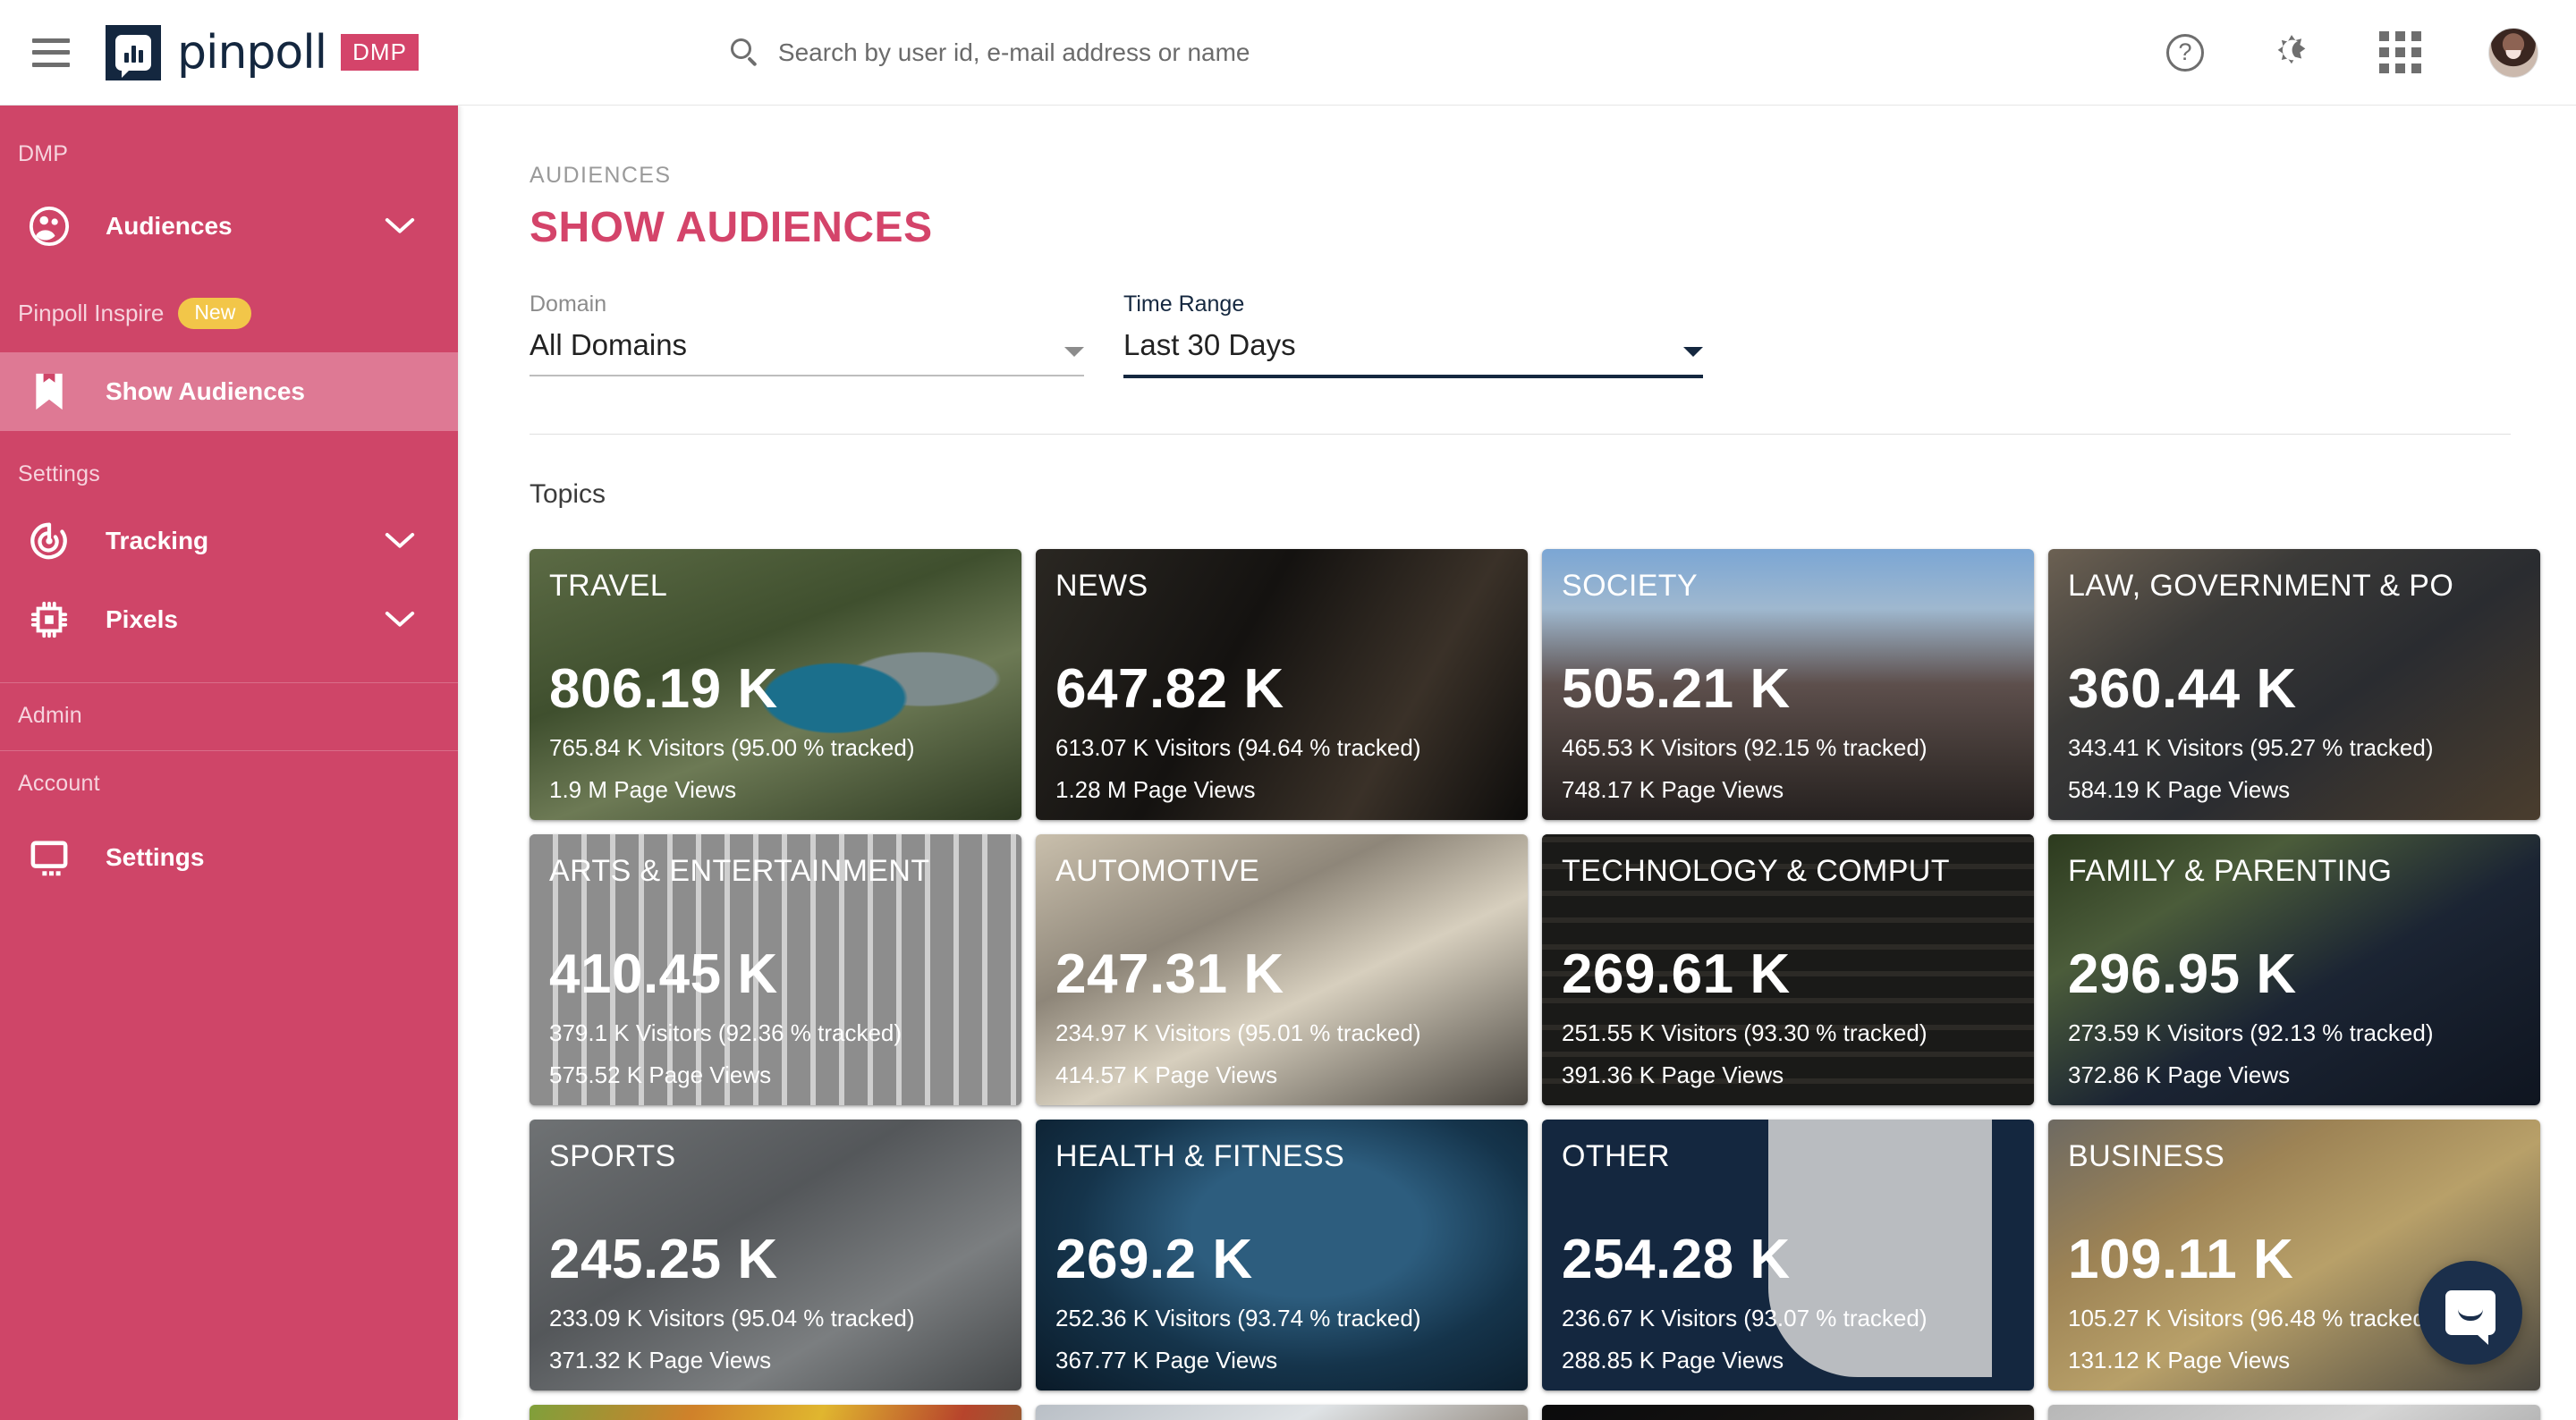  Describe the element at coordinates (725, 1032) in the screenshot. I see `topic-card-visitors: 379.1 K Visitors (92.36 % tracked)` at that location.